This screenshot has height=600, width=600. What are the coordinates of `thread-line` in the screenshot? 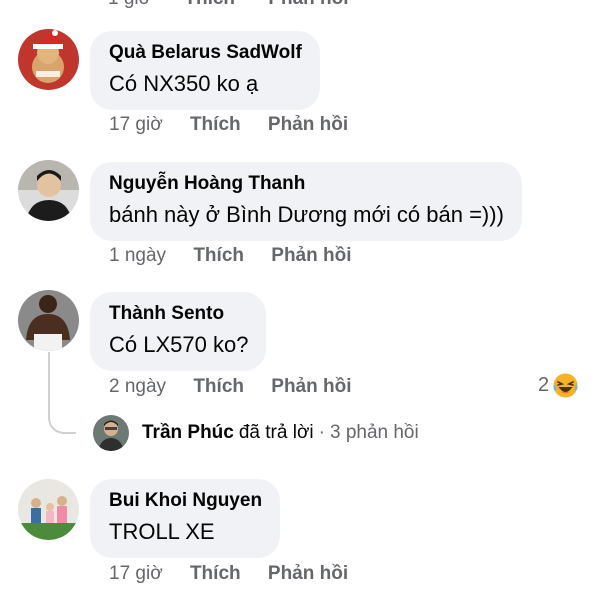 It's located at (62, 393).